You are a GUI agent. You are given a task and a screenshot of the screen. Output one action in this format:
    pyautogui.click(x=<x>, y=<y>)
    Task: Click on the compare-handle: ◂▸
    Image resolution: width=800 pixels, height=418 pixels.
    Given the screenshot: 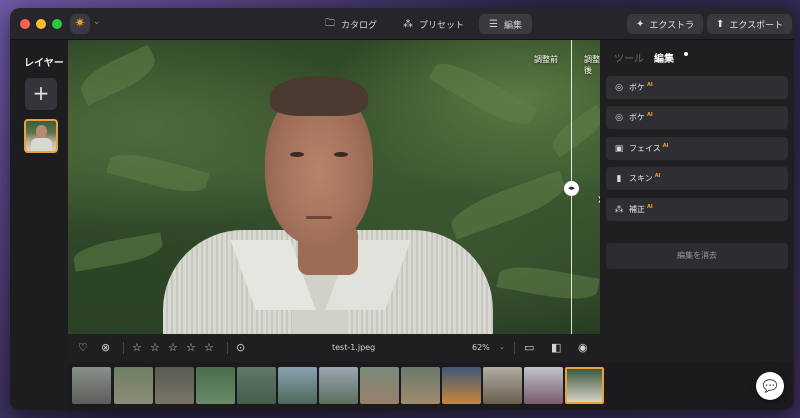 What is the action you would take?
    pyautogui.click(x=571, y=188)
    